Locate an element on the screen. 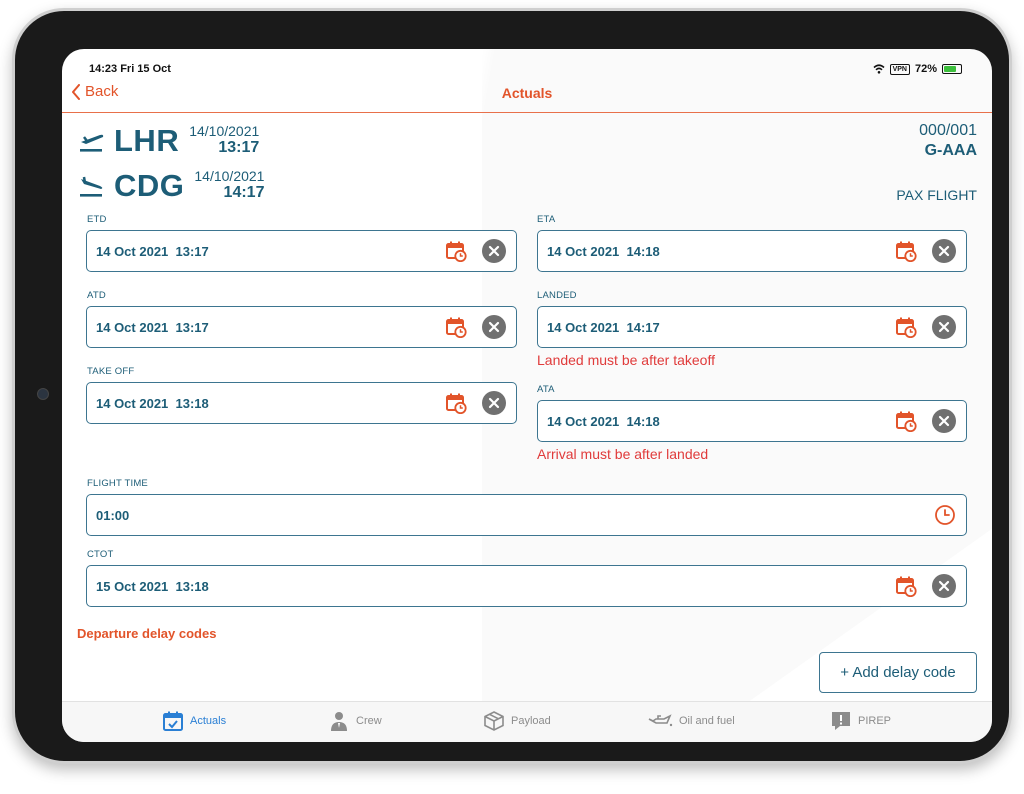  etd-field: 14 Oct 2021 13:17 is located at coordinates (301, 251).